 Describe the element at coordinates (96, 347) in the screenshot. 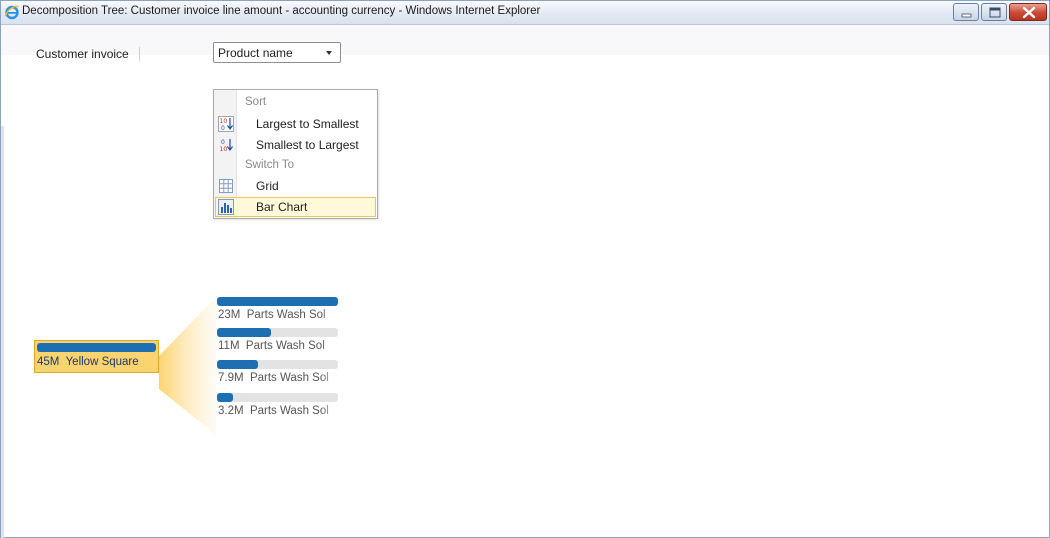

I see `root-bar` at that location.